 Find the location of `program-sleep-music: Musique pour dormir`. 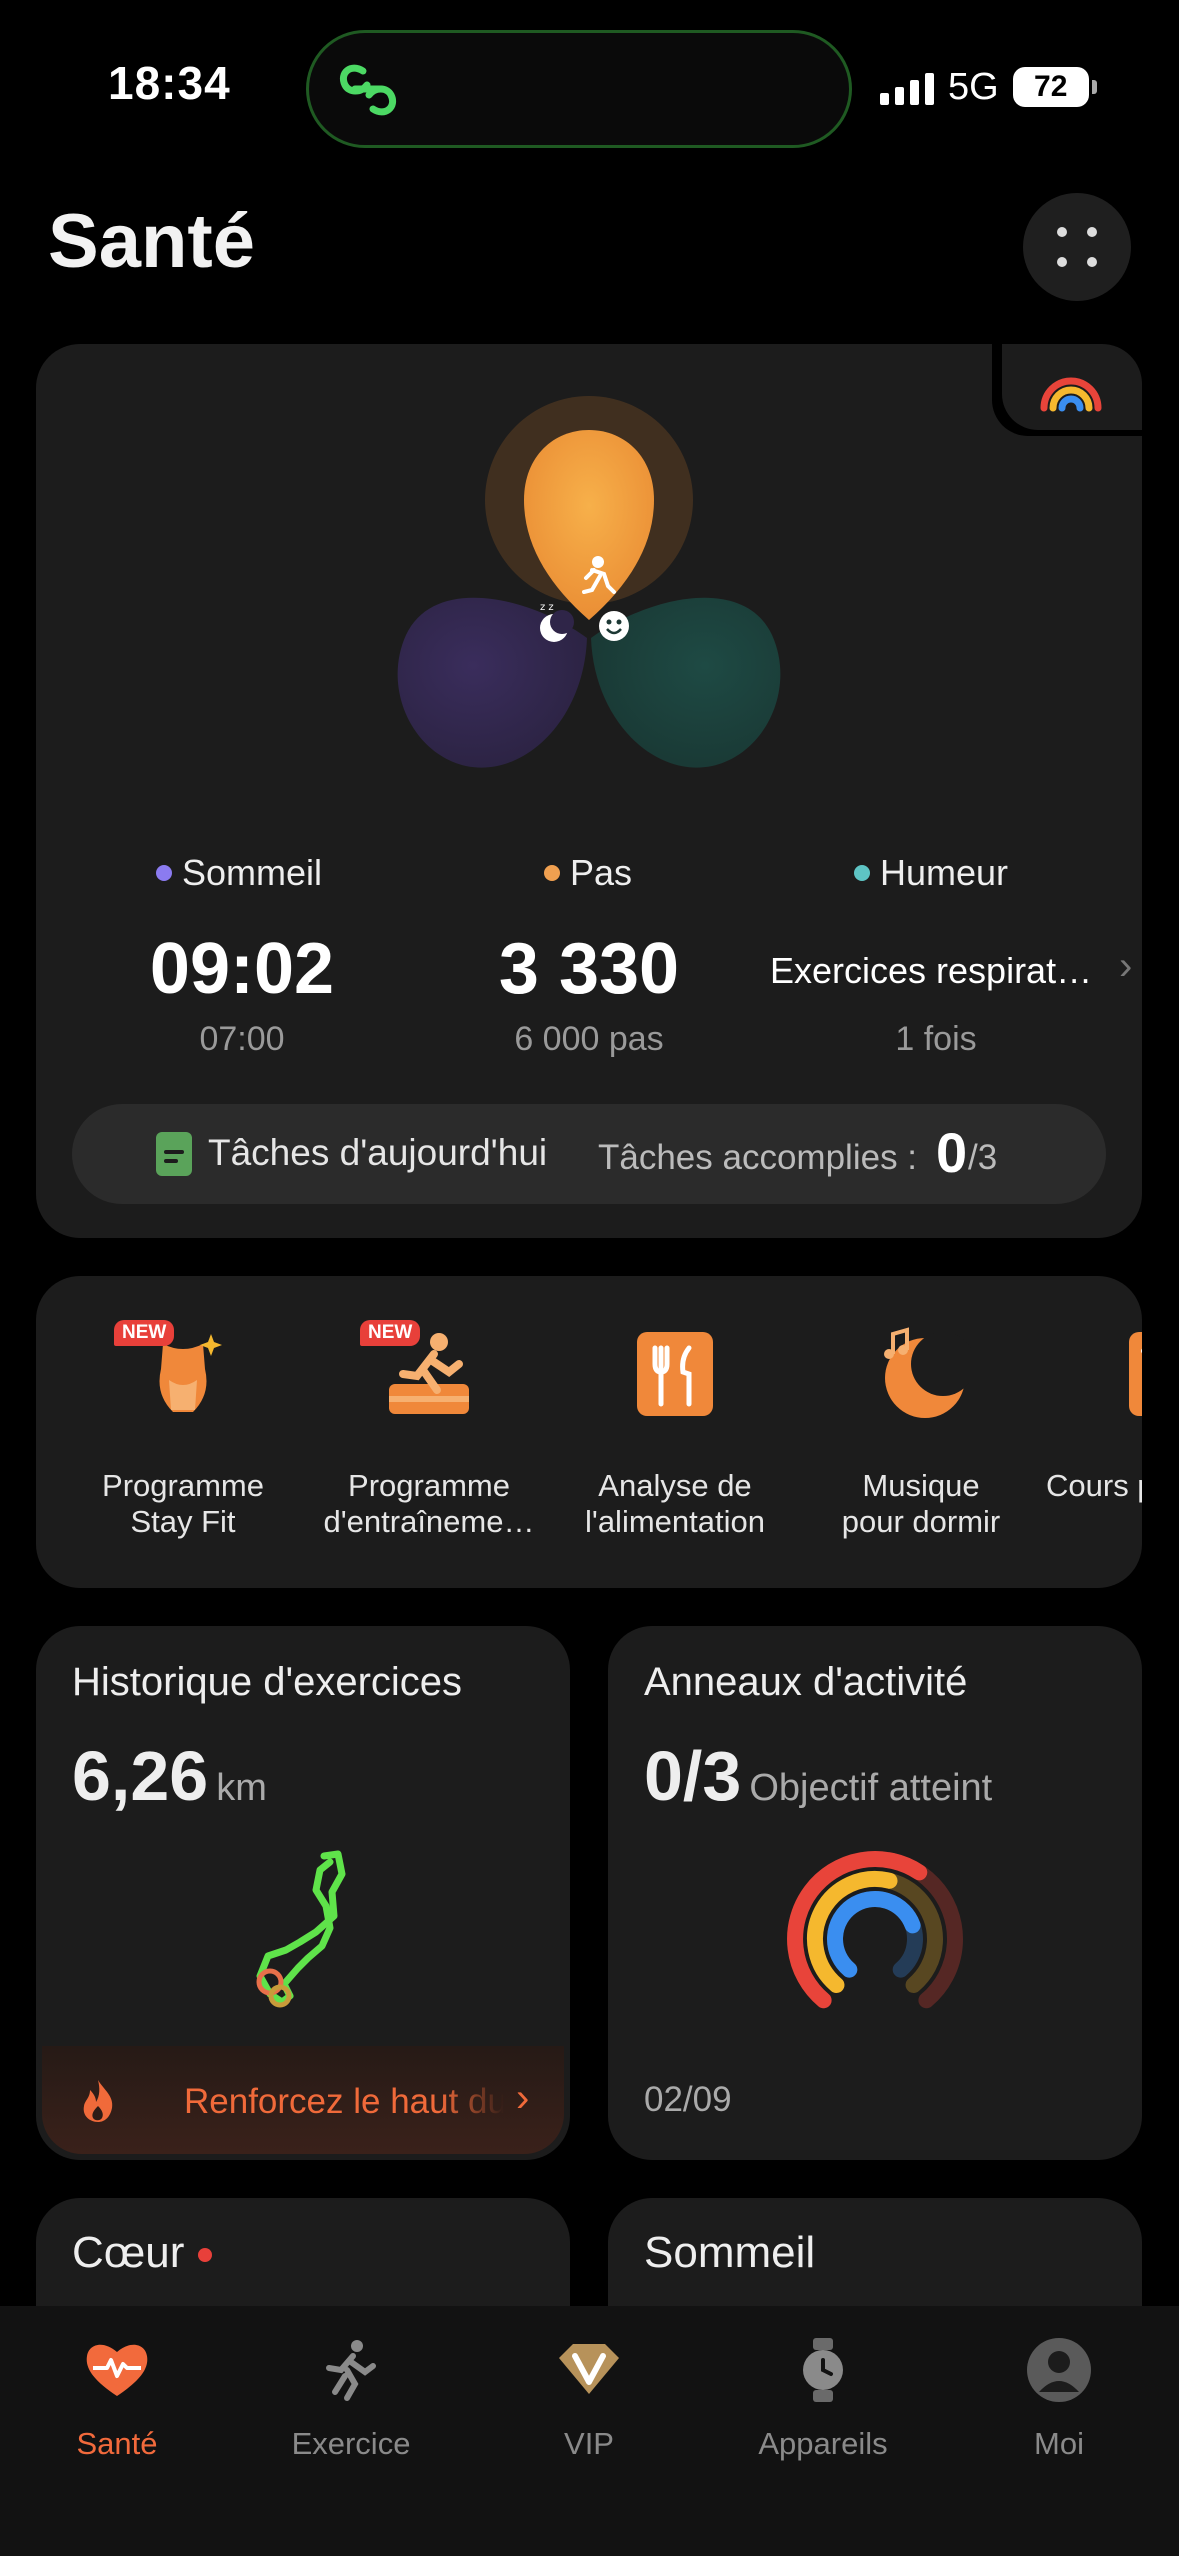

program-sleep-music: Musique pour dormir is located at coordinates (921, 1432).